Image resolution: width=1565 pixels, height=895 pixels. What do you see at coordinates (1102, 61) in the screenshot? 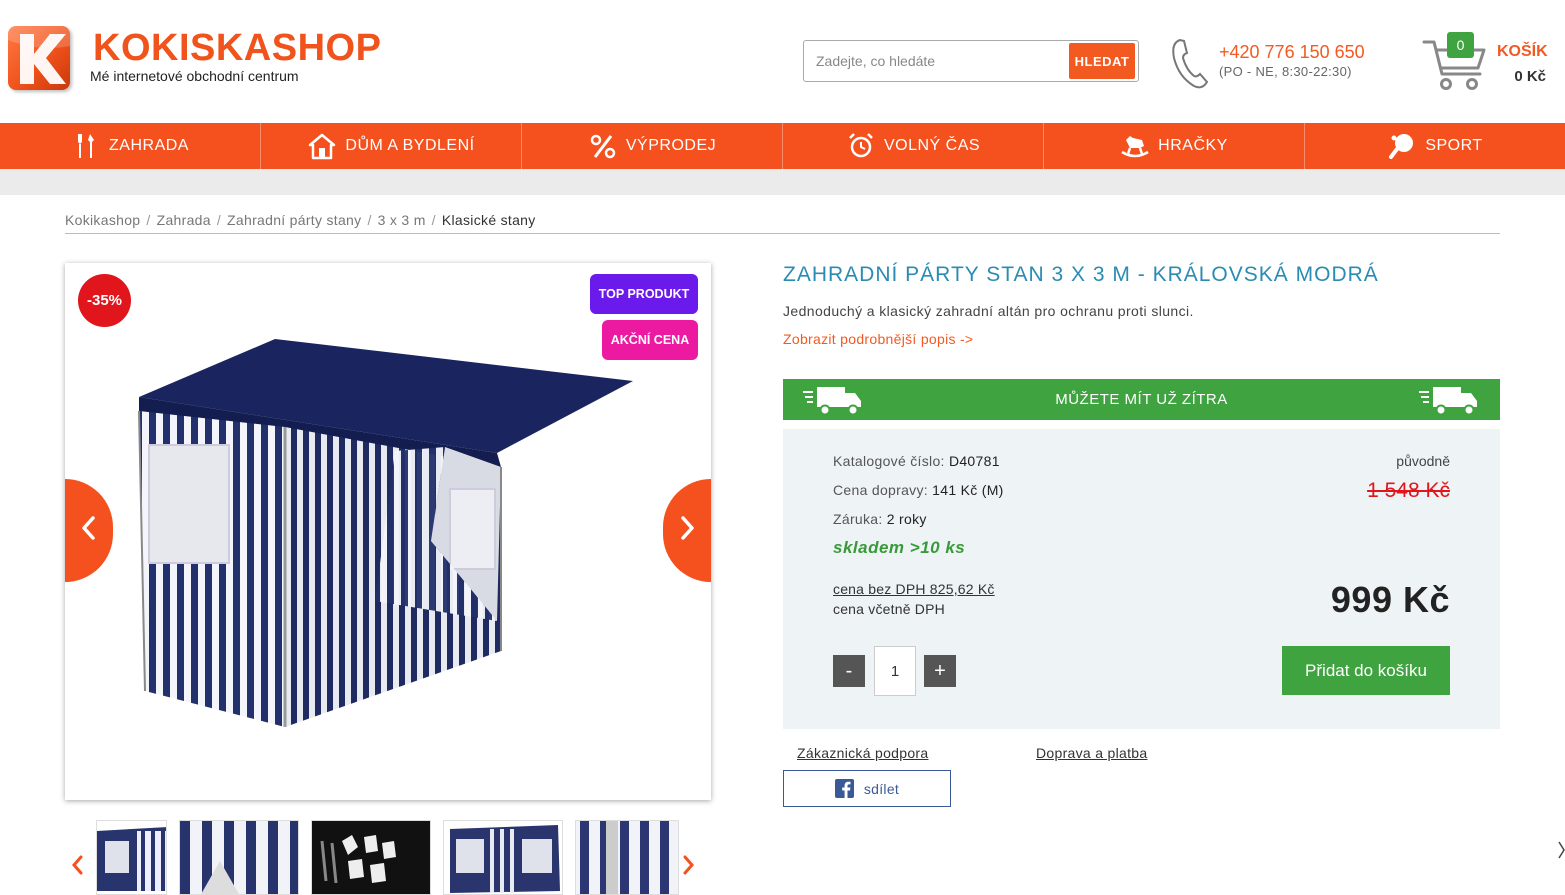
I see `search-button: HLEDAT` at bounding box center [1102, 61].